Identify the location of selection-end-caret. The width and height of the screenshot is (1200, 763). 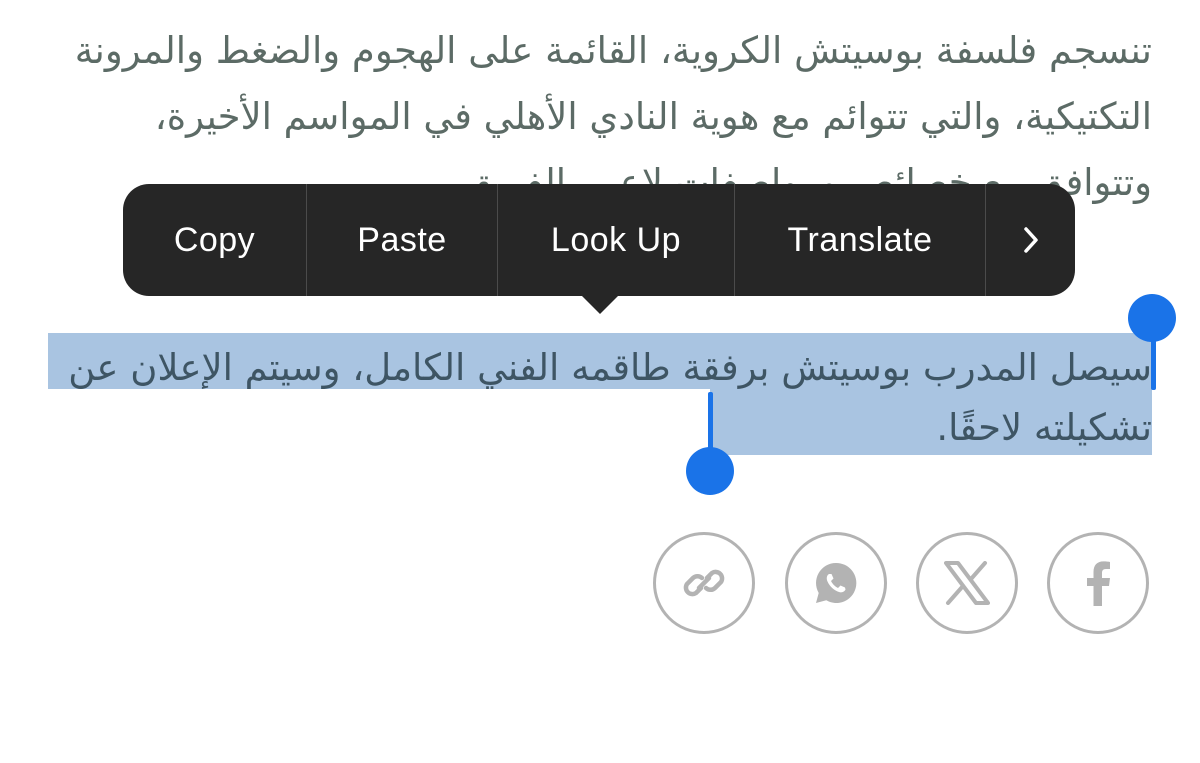
(1153, 364).